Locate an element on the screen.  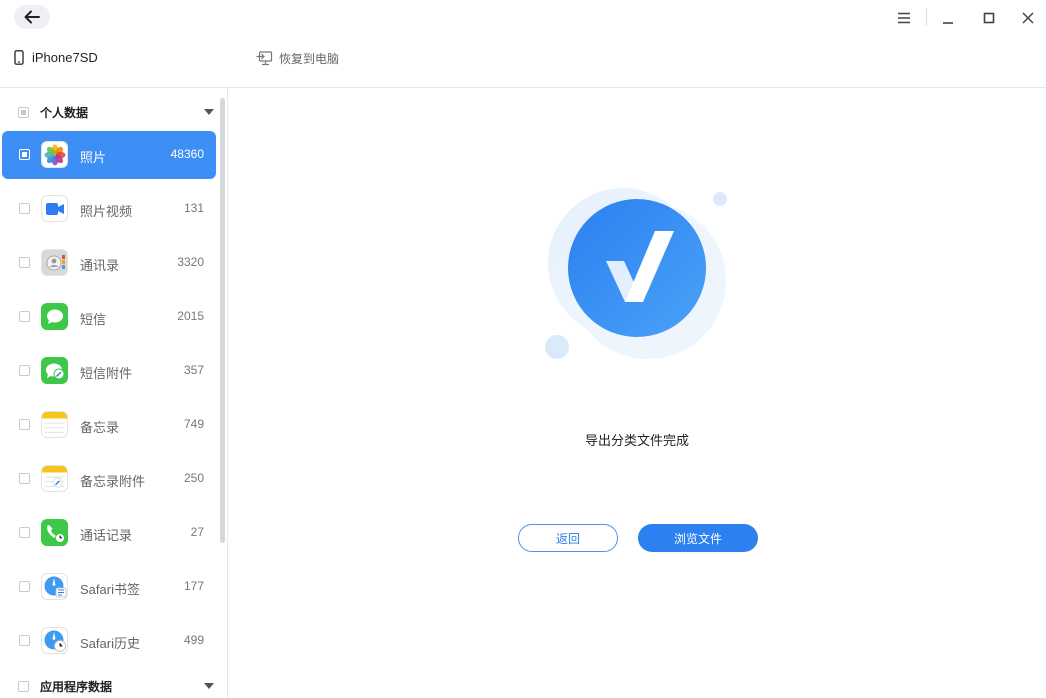
group-app-data: 应用程序数据 is located at coordinates (110, 681).